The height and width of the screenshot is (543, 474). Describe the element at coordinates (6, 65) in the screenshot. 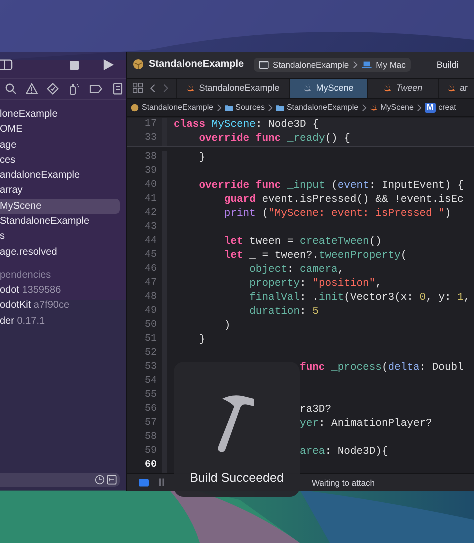

I see `sidebar-icon` at that location.